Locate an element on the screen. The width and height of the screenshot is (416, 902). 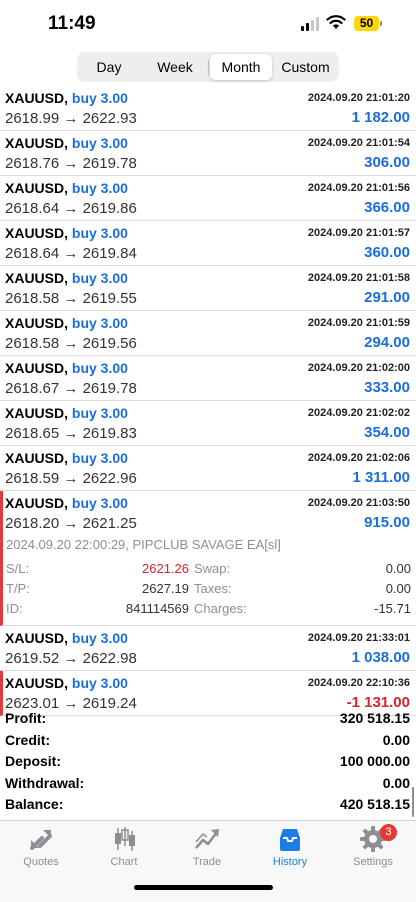
deal-prices: 2618.99 → 2622.93 is located at coordinates (71, 118).